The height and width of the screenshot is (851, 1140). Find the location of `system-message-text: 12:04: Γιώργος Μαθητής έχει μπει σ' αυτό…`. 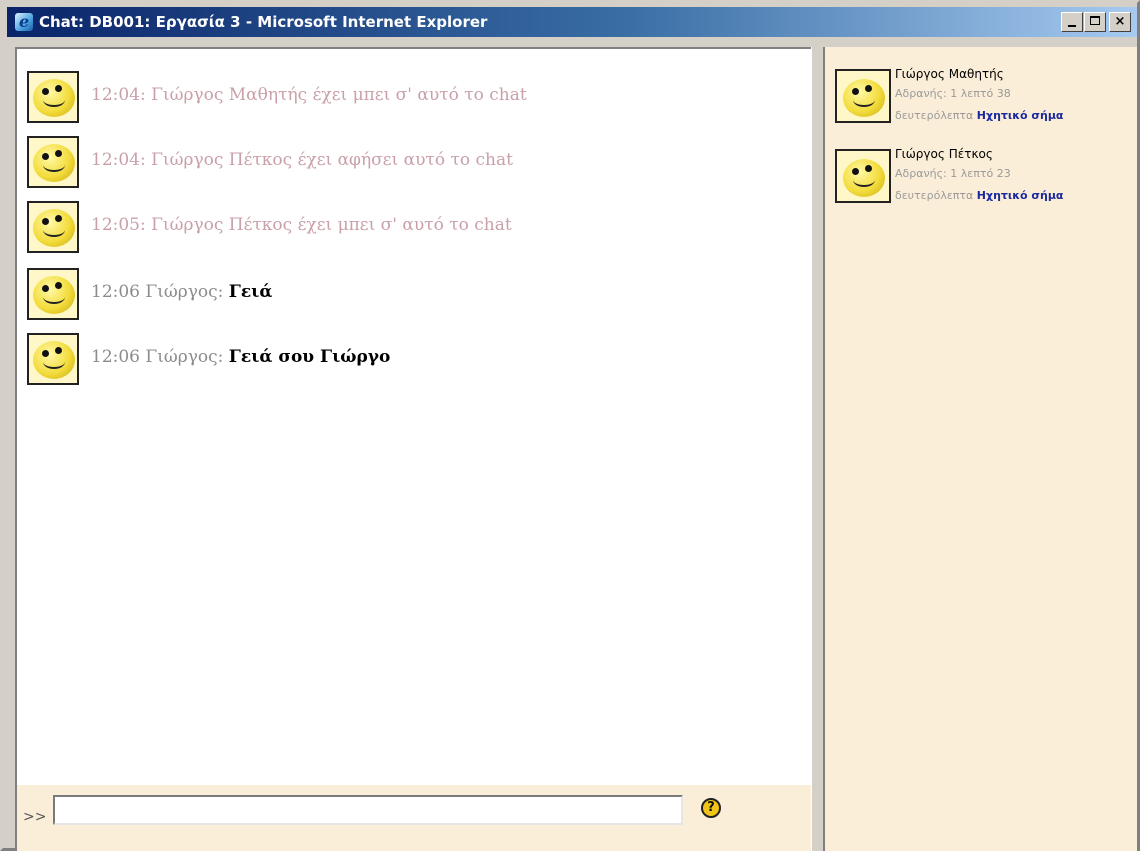

system-message-text: 12:04: Γιώργος Μαθητής έχει μπει σ' αυτό… is located at coordinates (309, 95).